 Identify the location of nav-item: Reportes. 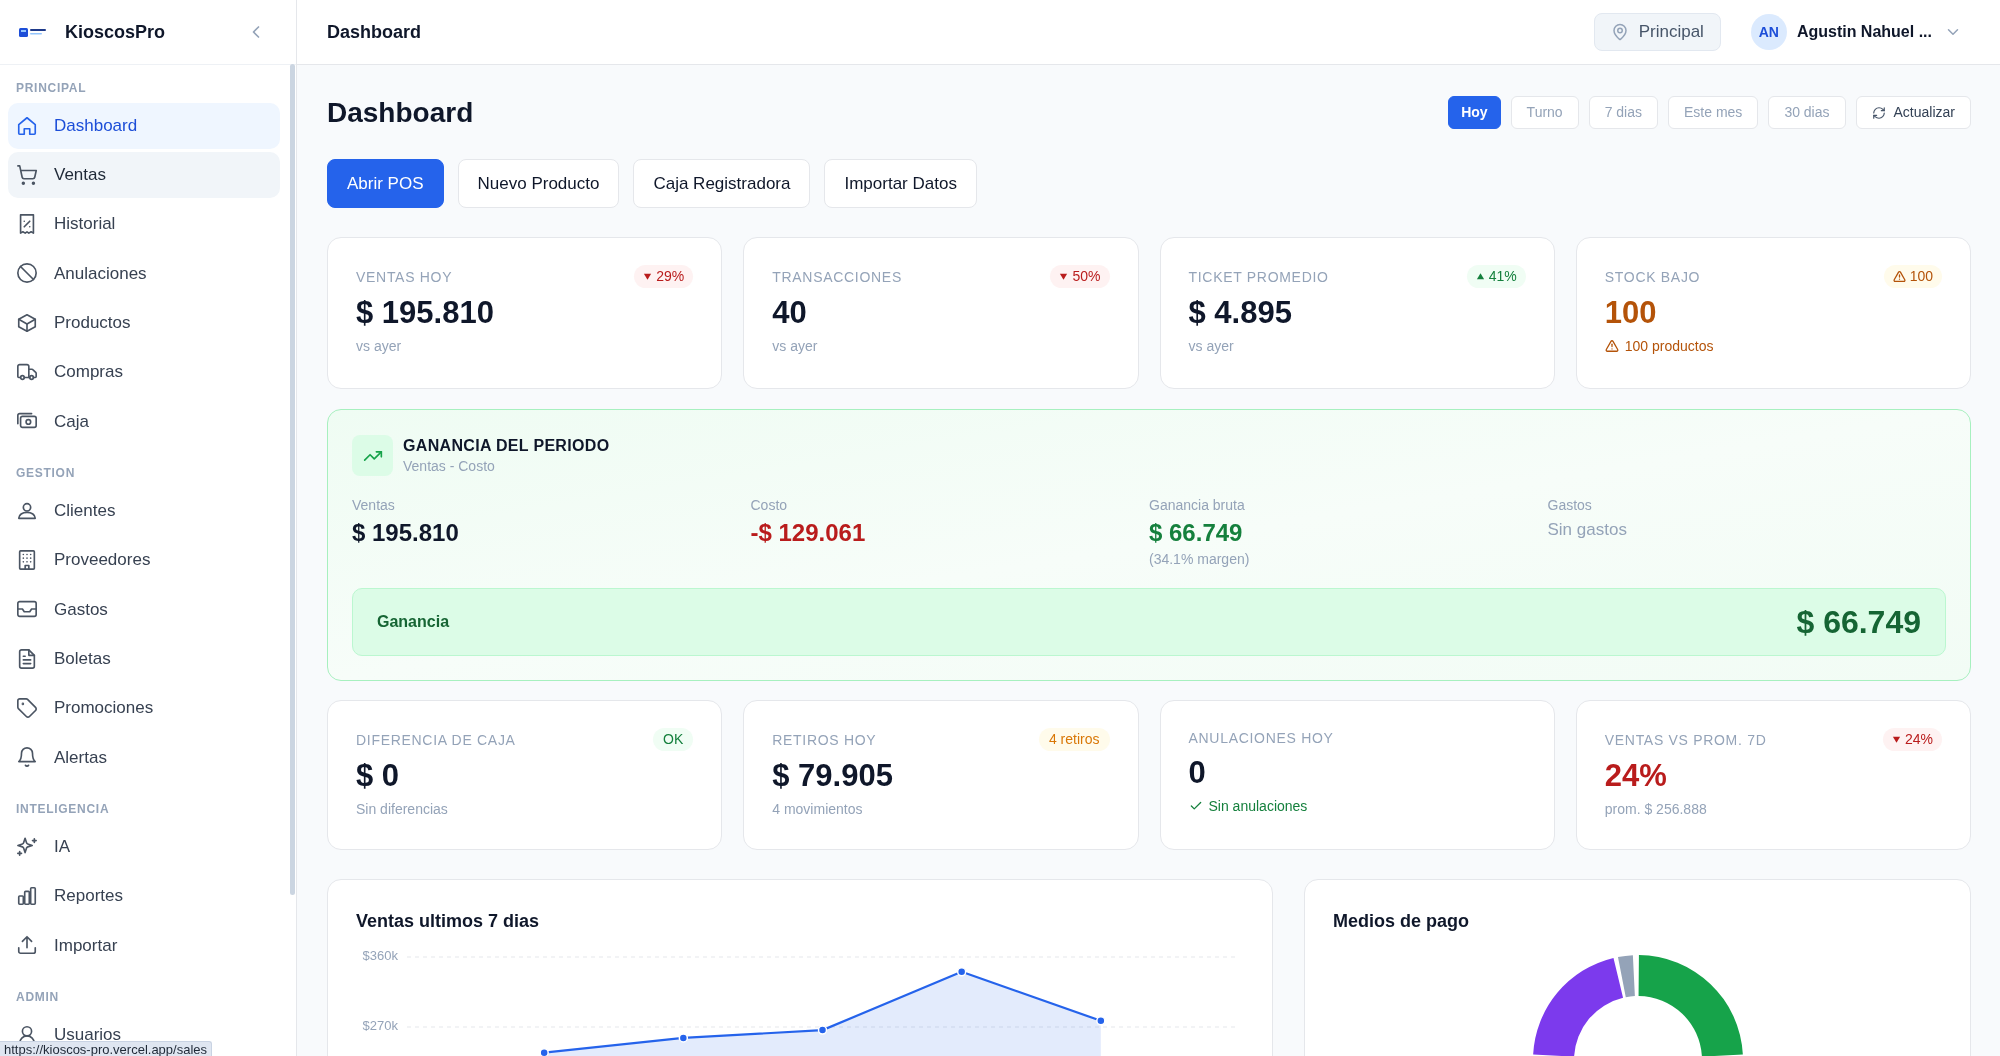
(144, 896).